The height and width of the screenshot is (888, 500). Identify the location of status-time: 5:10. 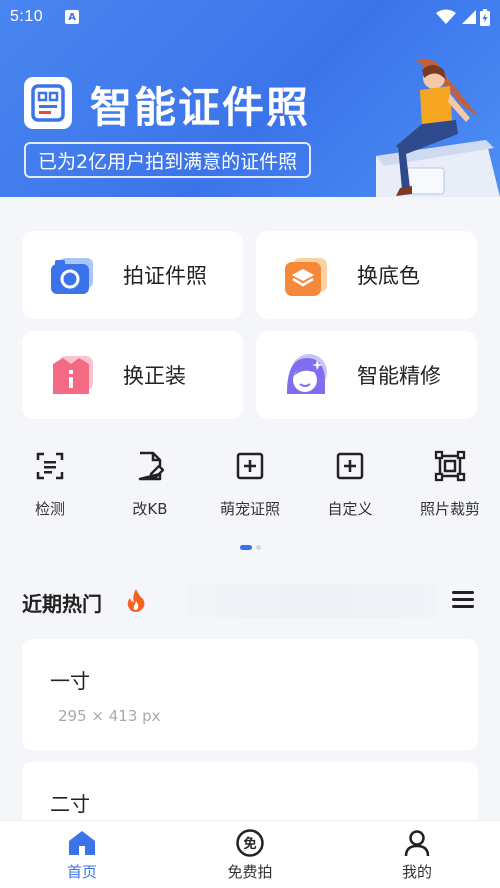
(27, 16).